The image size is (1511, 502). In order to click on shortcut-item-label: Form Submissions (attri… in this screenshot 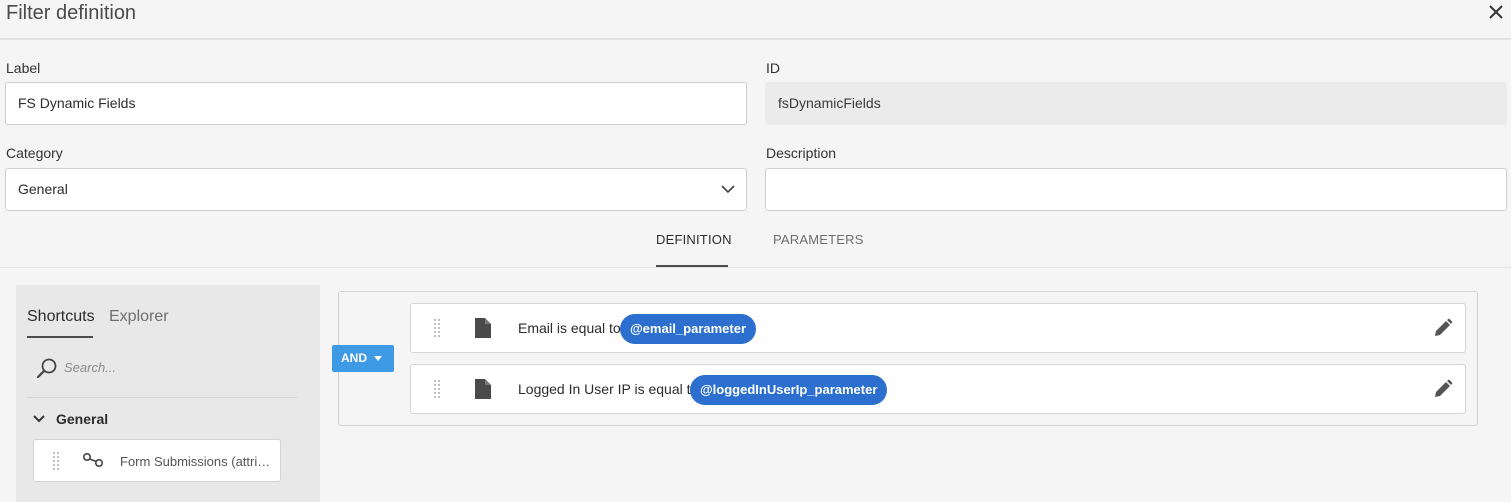, I will do `click(195, 461)`.